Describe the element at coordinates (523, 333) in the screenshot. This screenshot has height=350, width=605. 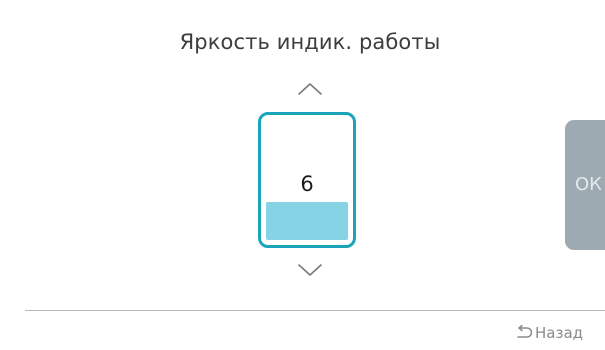
I see `back-arrow-icon` at that location.